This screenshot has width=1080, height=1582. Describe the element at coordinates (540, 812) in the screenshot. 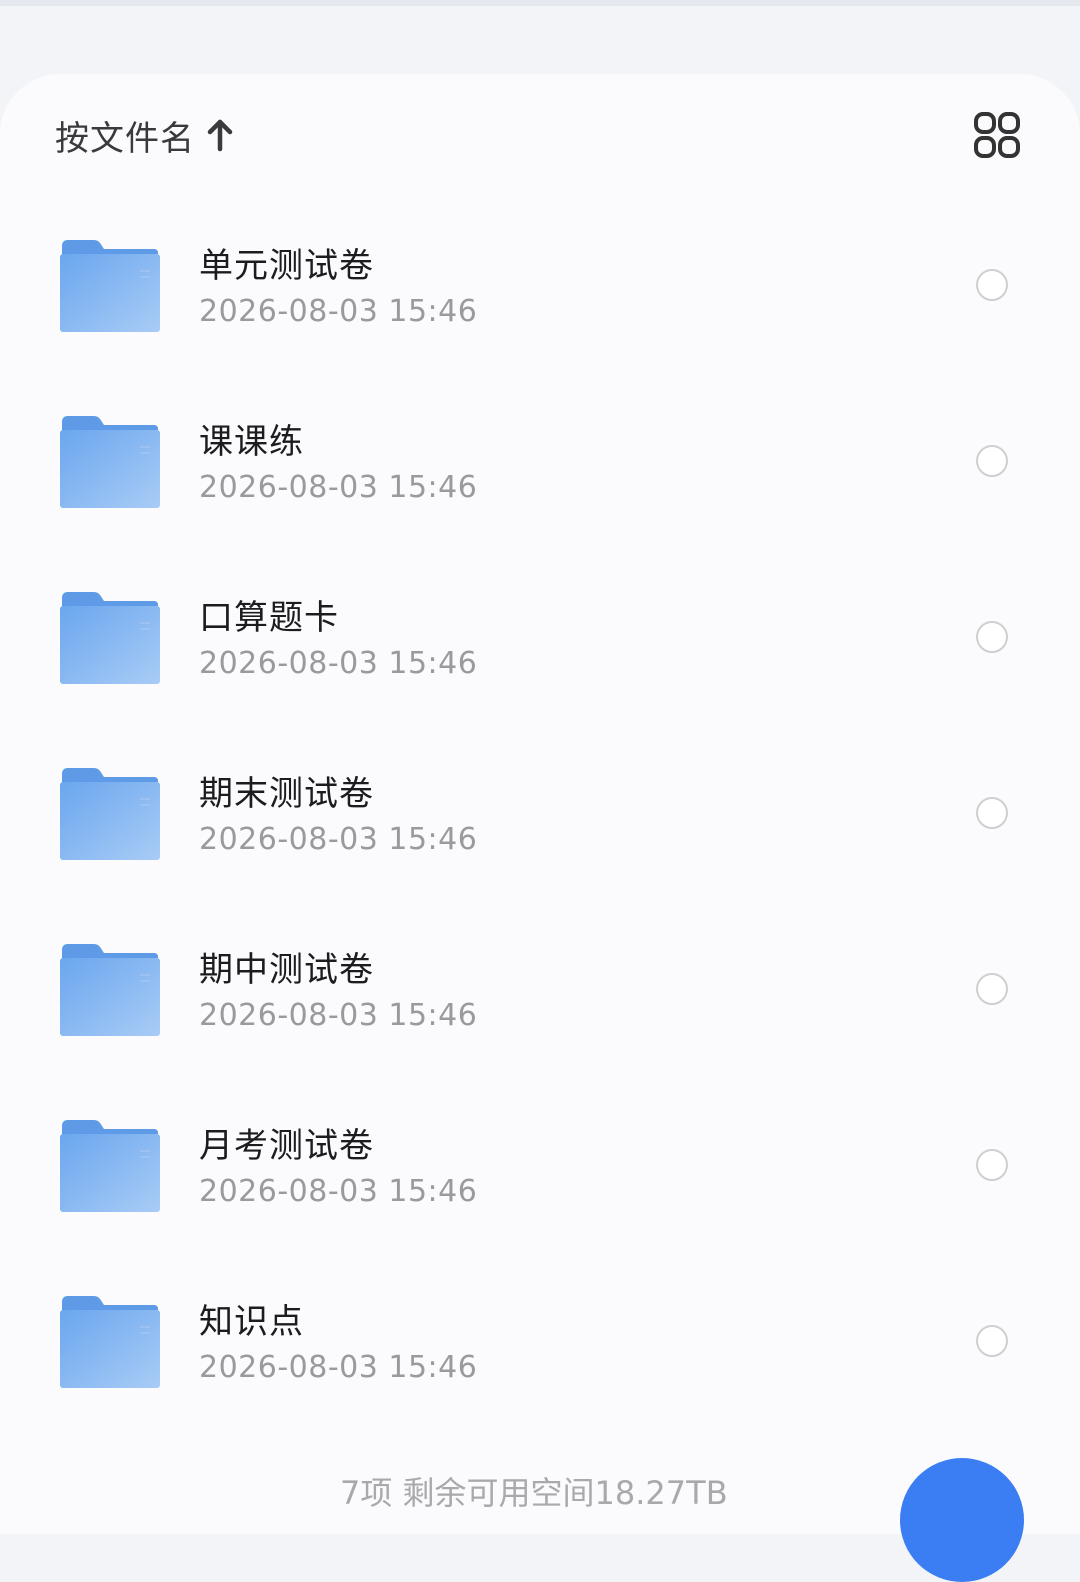

I see `list-item: 期末测试卷 2026-08-03 15:46` at that location.